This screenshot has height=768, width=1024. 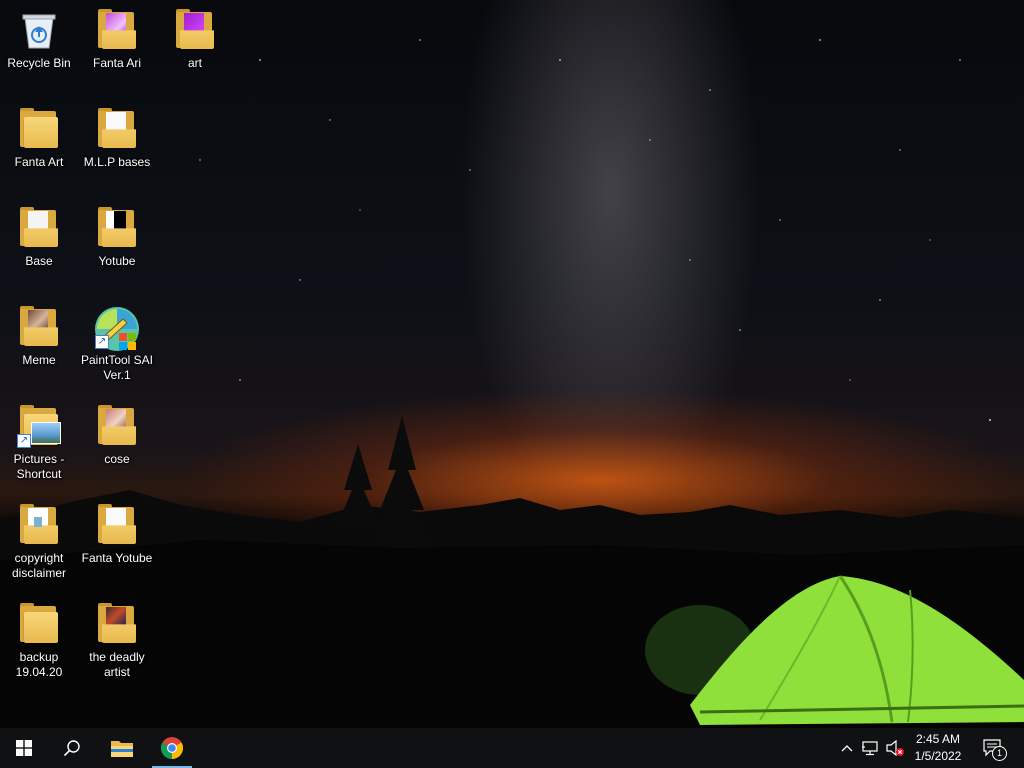 I want to click on network-button, so click(x=871, y=748).